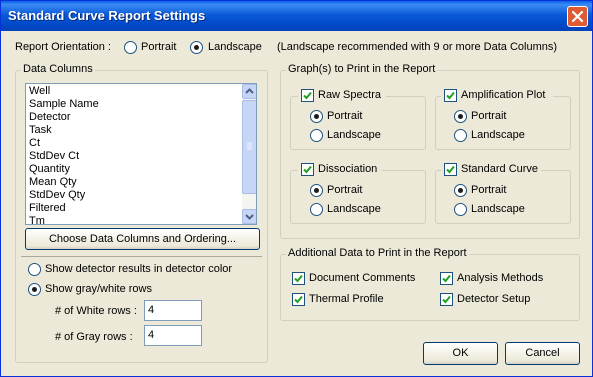 The image size is (593, 377). Describe the element at coordinates (346, 299) in the screenshot. I see `thermal-profile-label: Thermal Profile` at that location.